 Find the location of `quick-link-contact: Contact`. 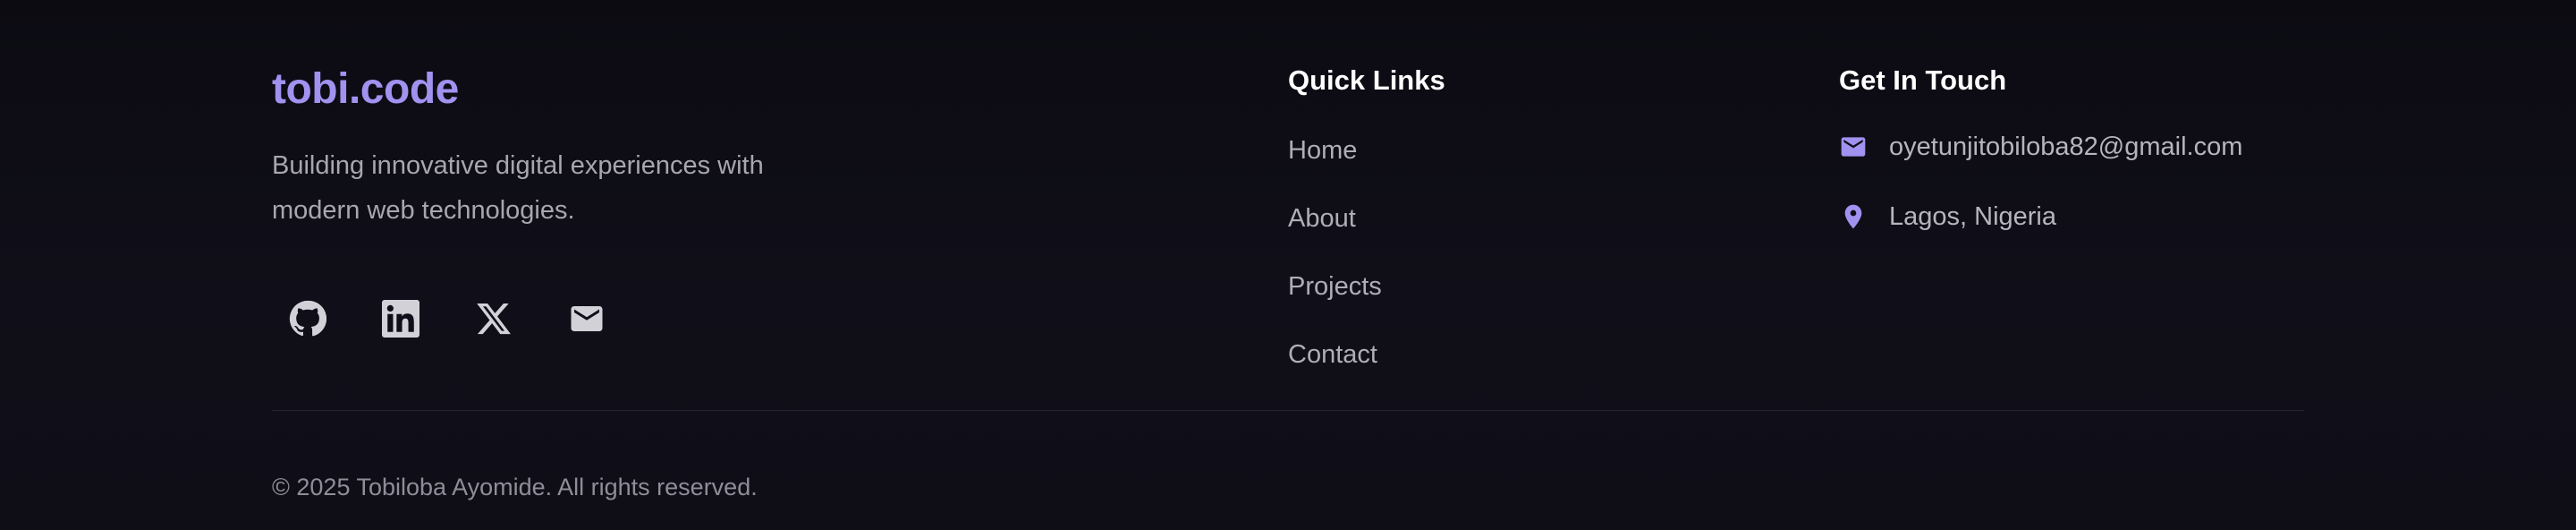

quick-link-contact: Contact is located at coordinates (1335, 371).